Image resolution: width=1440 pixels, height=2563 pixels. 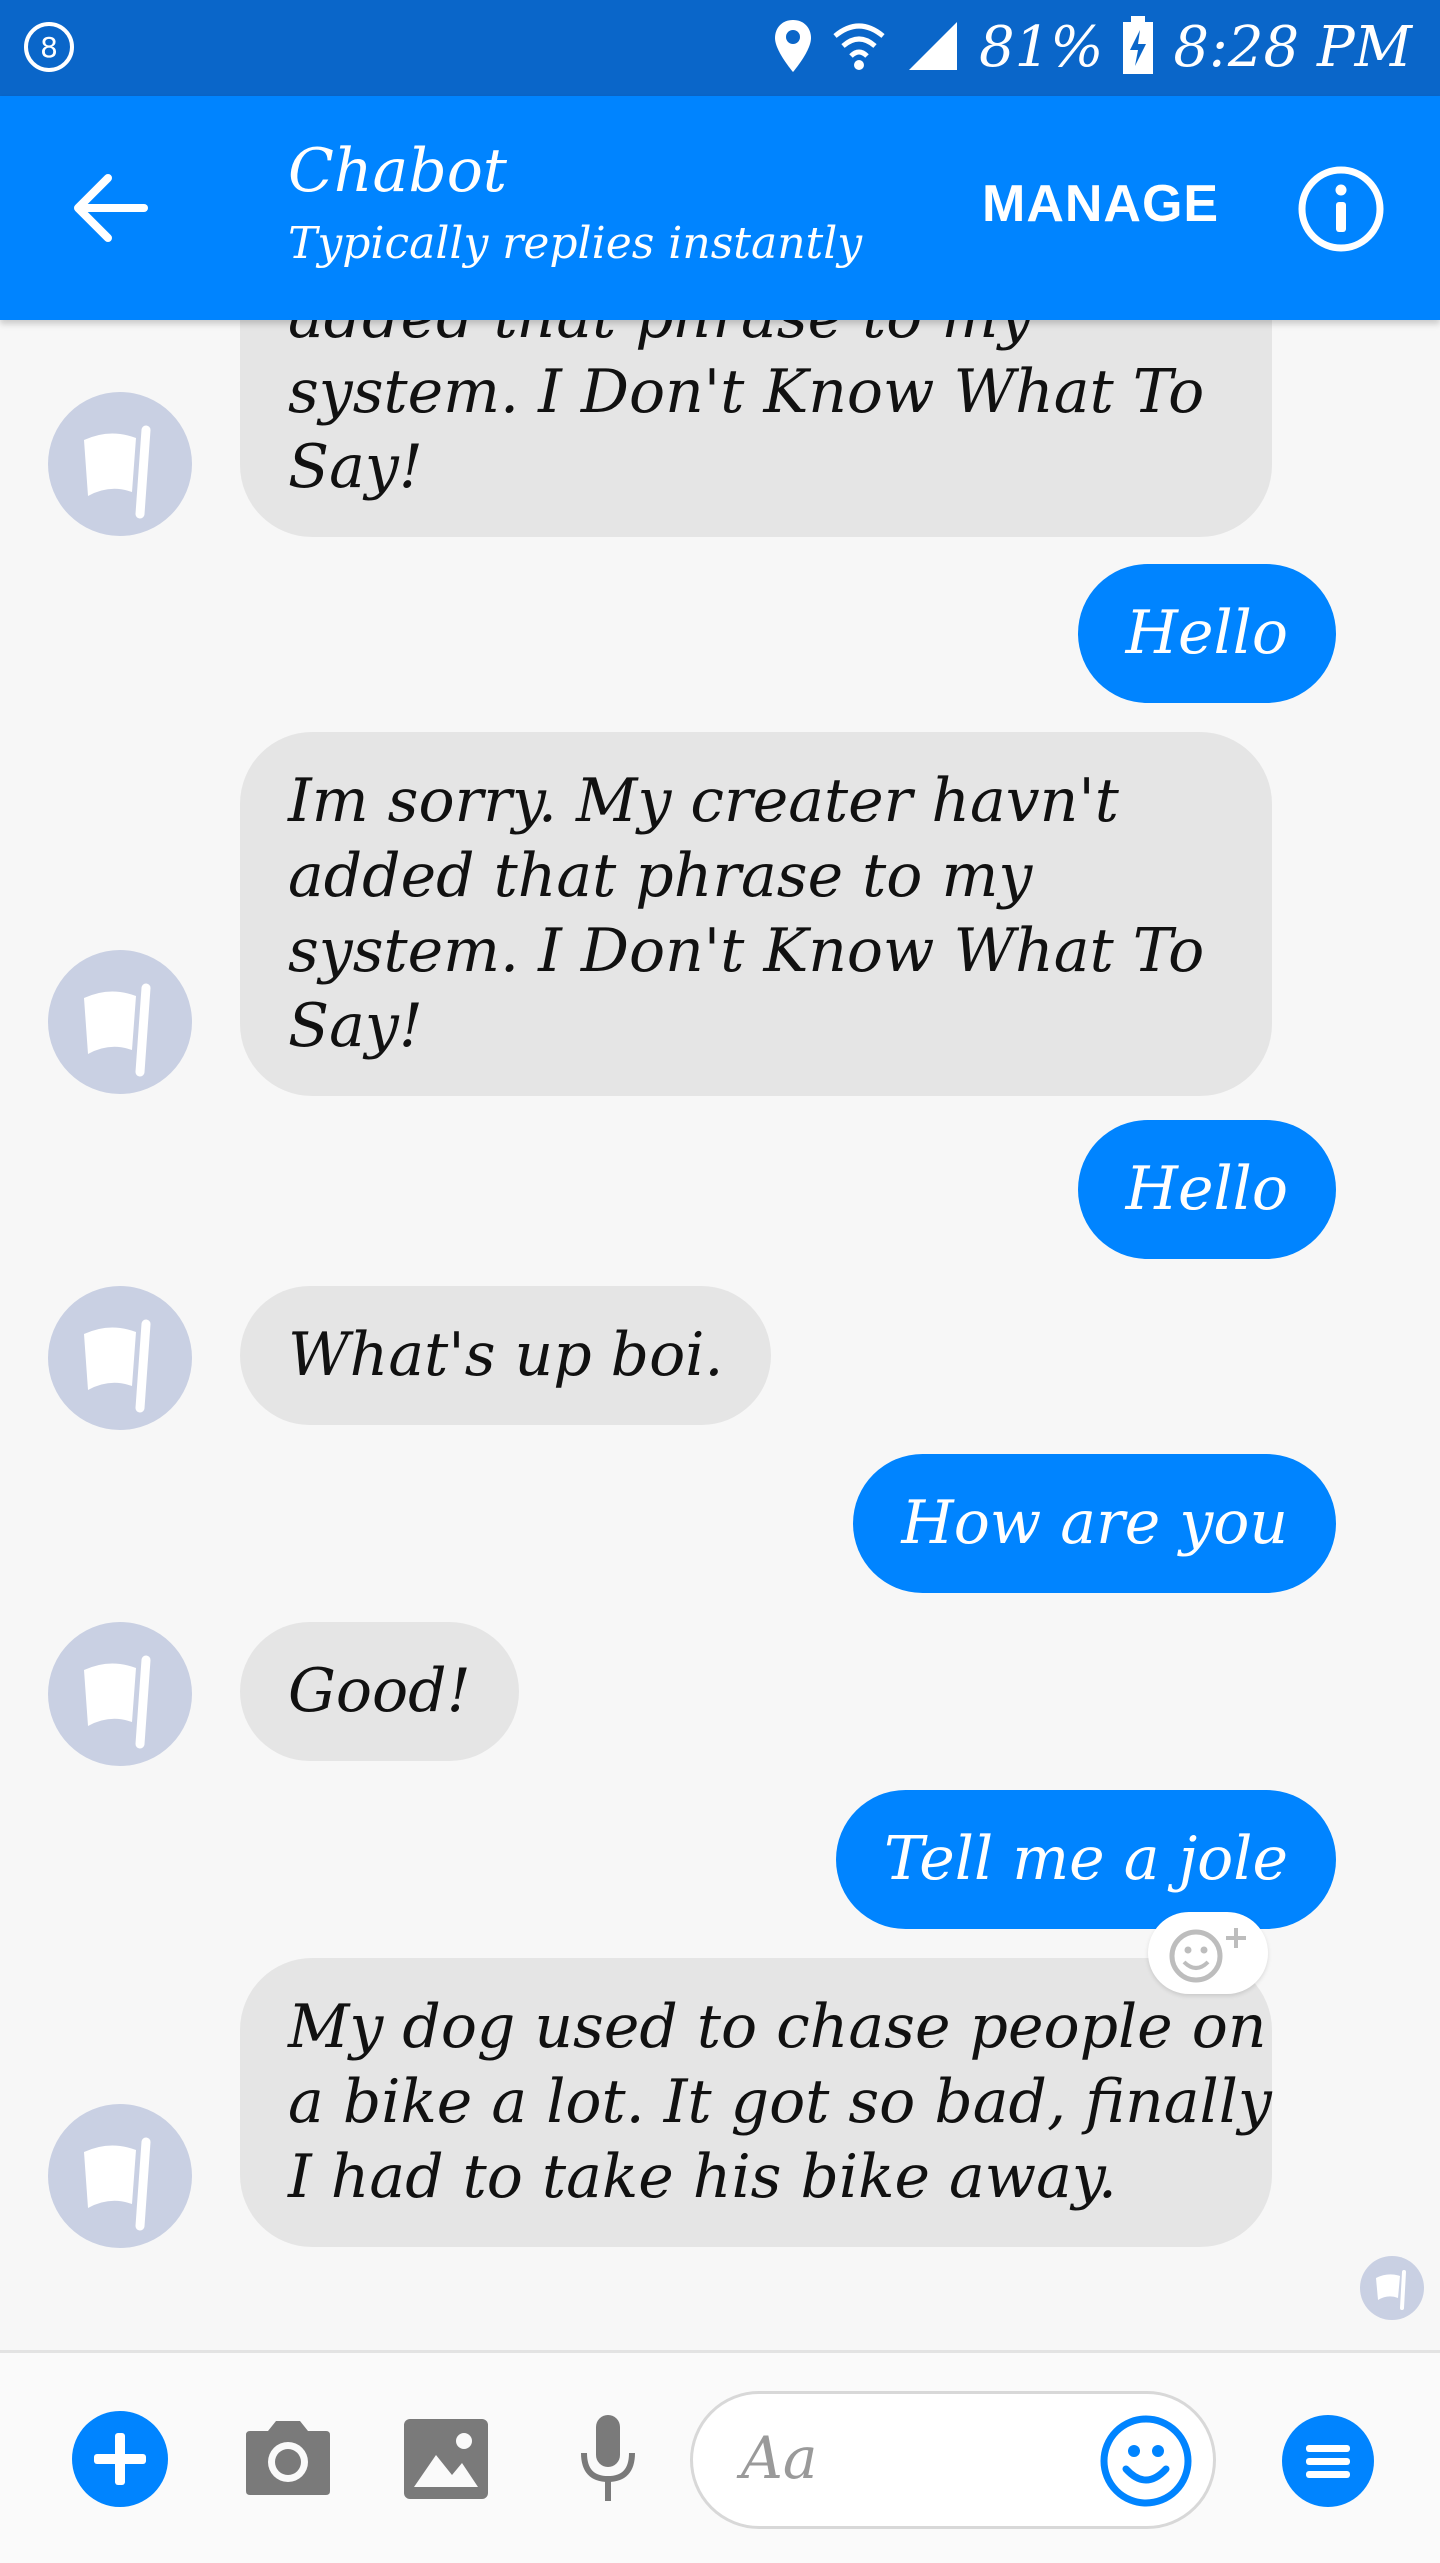 I want to click on message-line: Good!, so click(x=379, y=1691).